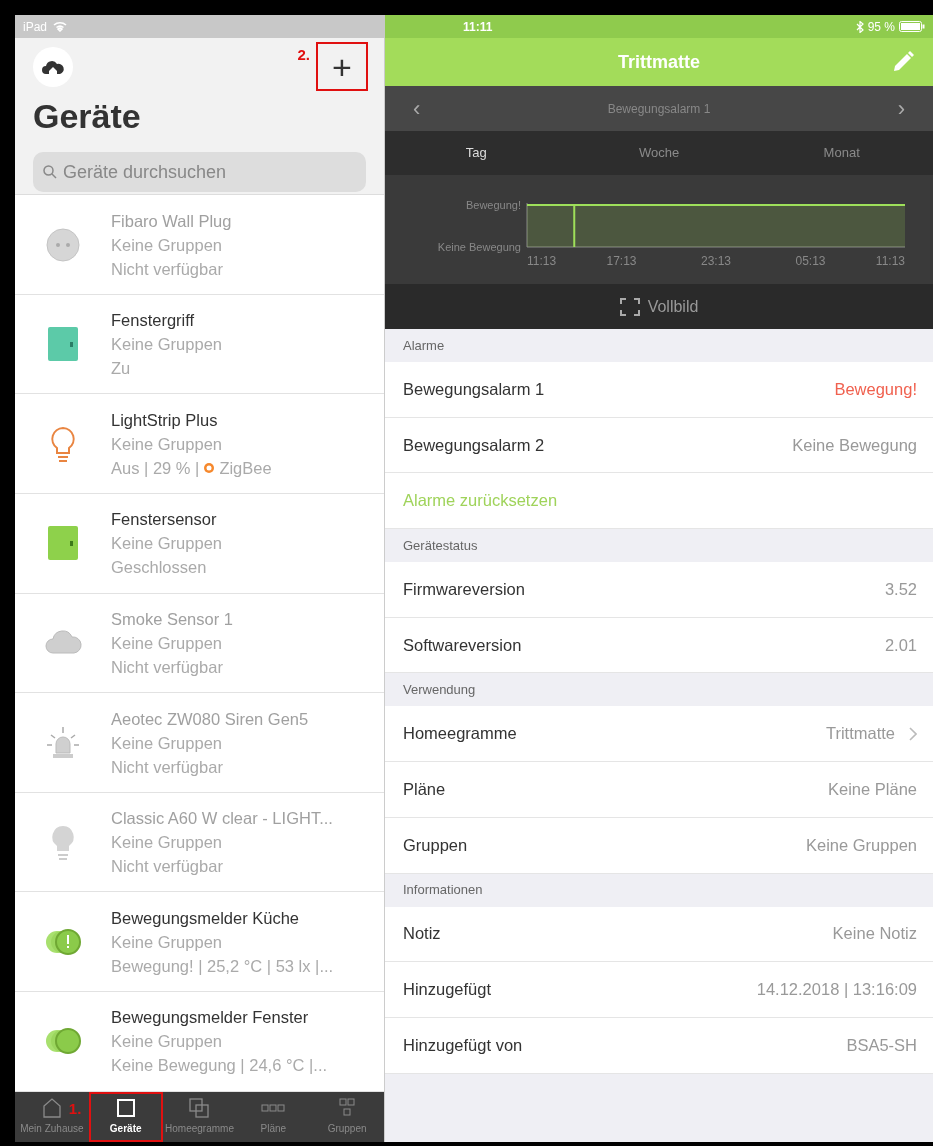 The height and width of the screenshot is (1146, 933). I want to click on protocol-label: ZigBee, so click(245, 468).